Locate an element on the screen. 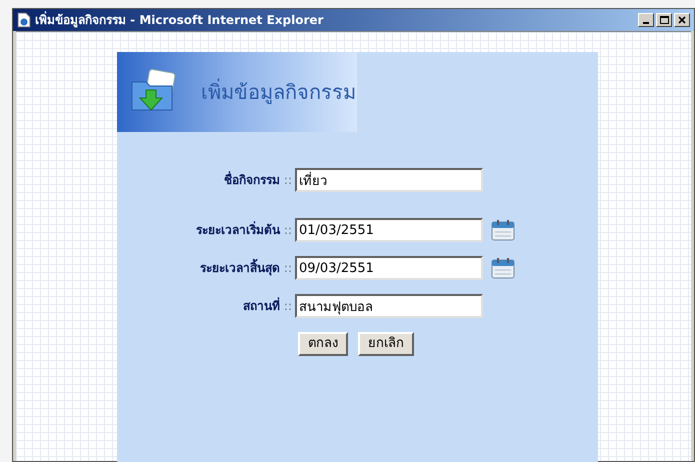  window-title: เพิ่มข้อมูลกิจกรรม - Microsoft Internet Explorer is located at coordinates (179, 20).